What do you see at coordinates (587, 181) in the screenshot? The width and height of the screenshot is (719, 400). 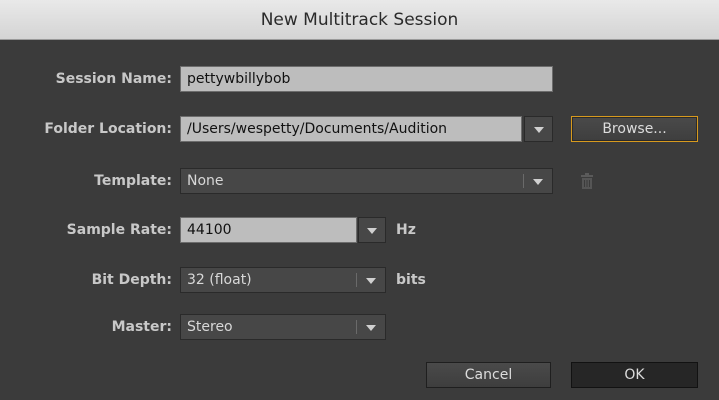 I see `trash-icon` at bounding box center [587, 181].